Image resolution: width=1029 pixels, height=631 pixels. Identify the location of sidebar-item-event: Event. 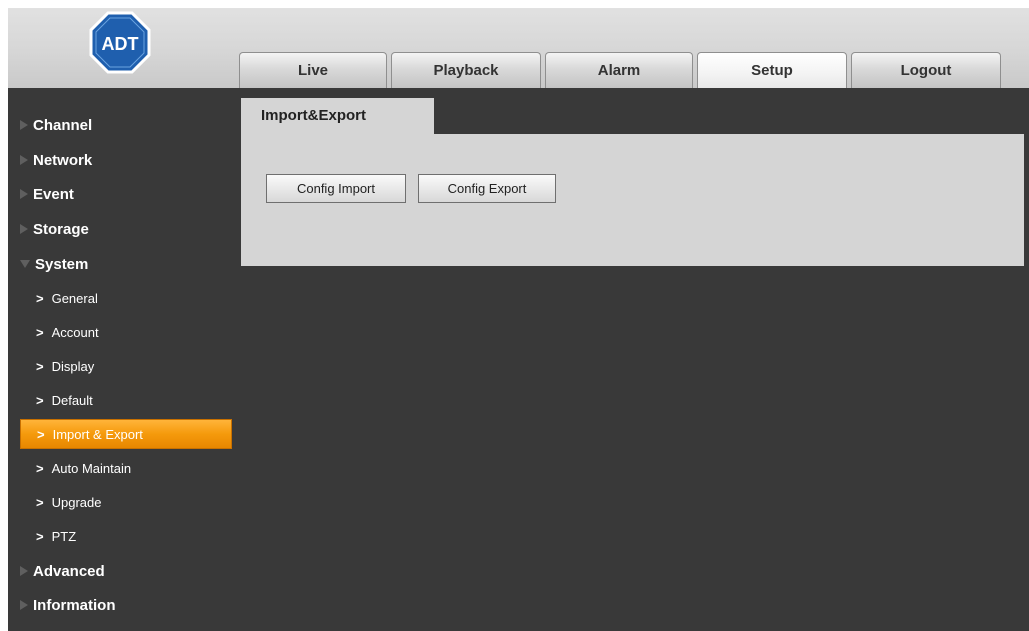
(47, 194).